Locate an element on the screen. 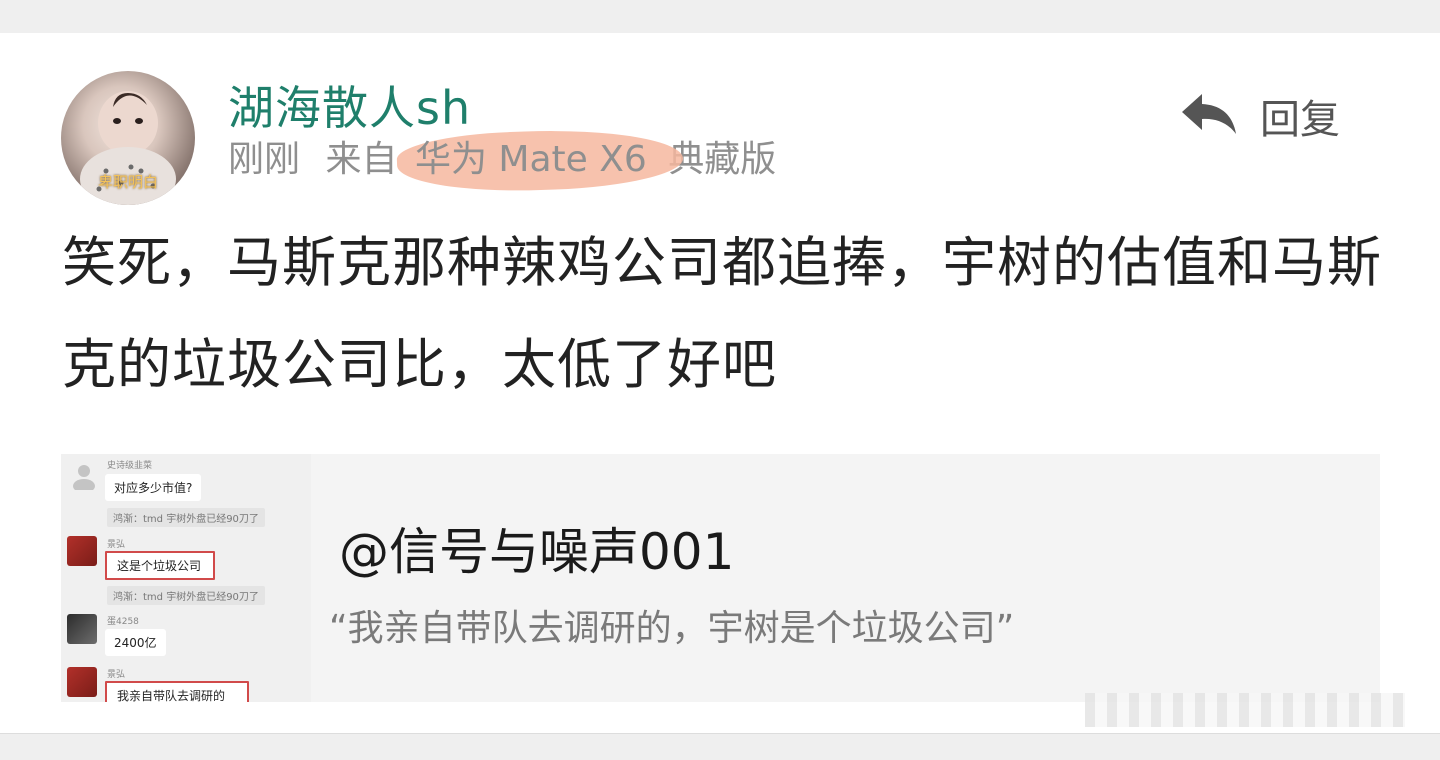 The image size is (1440, 760). chat-bubble-highlighted: 我亲自带队去调研的 is located at coordinates (177, 691).